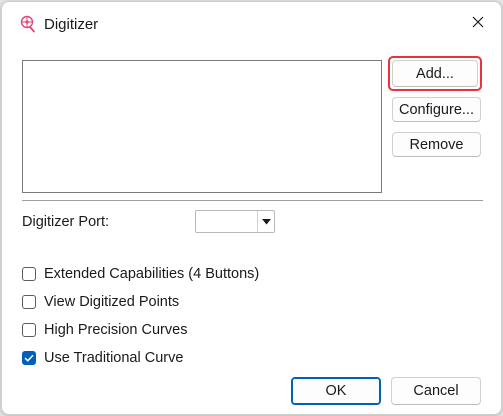 The width and height of the screenshot is (503, 416). I want to click on high-precision-curves-checkbox, so click(29, 330).